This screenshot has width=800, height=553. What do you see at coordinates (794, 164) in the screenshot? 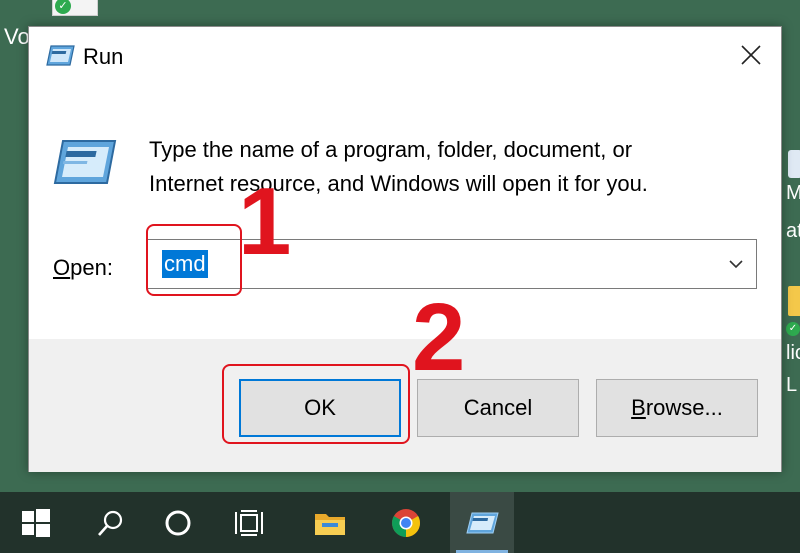
I see `desktop-app-icon` at bounding box center [794, 164].